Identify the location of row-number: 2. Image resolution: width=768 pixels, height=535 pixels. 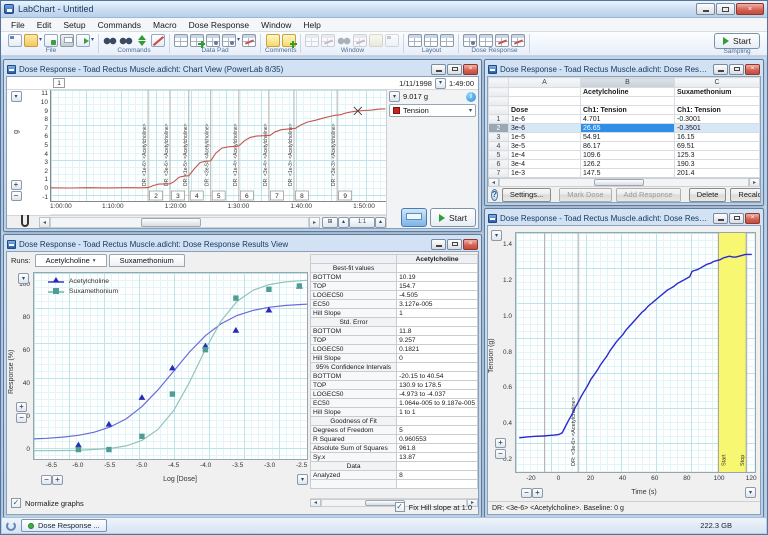
(498, 128).